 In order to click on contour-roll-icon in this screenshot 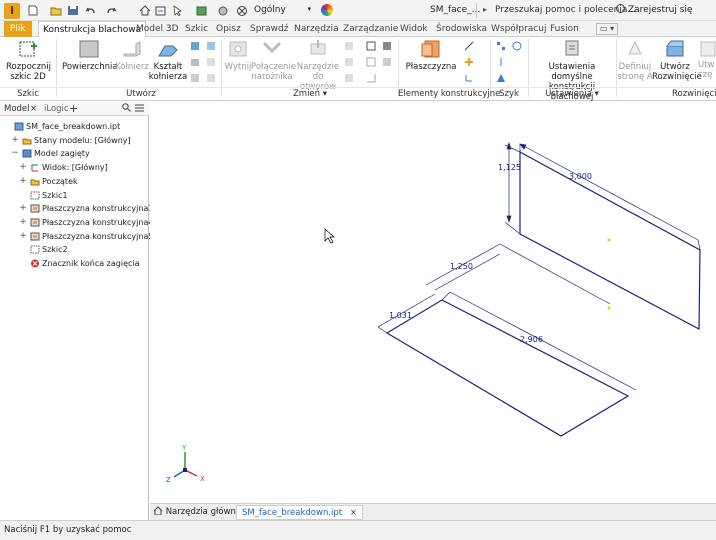, I will do `click(195, 46)`.